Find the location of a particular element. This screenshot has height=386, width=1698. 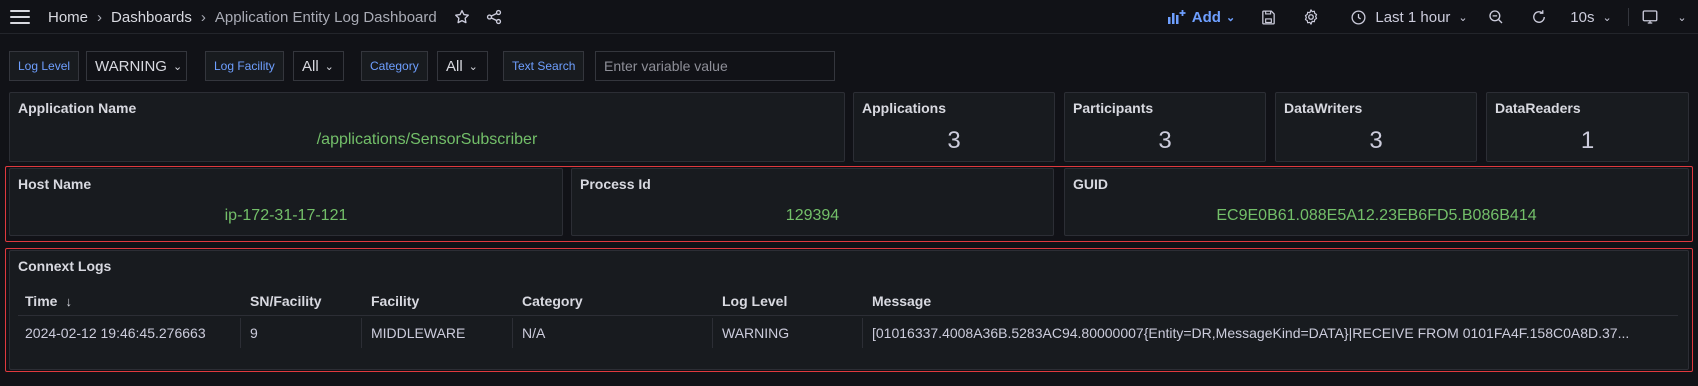

datawriters-panel: DataWriters 3 is located at coordinates (1376, 127).